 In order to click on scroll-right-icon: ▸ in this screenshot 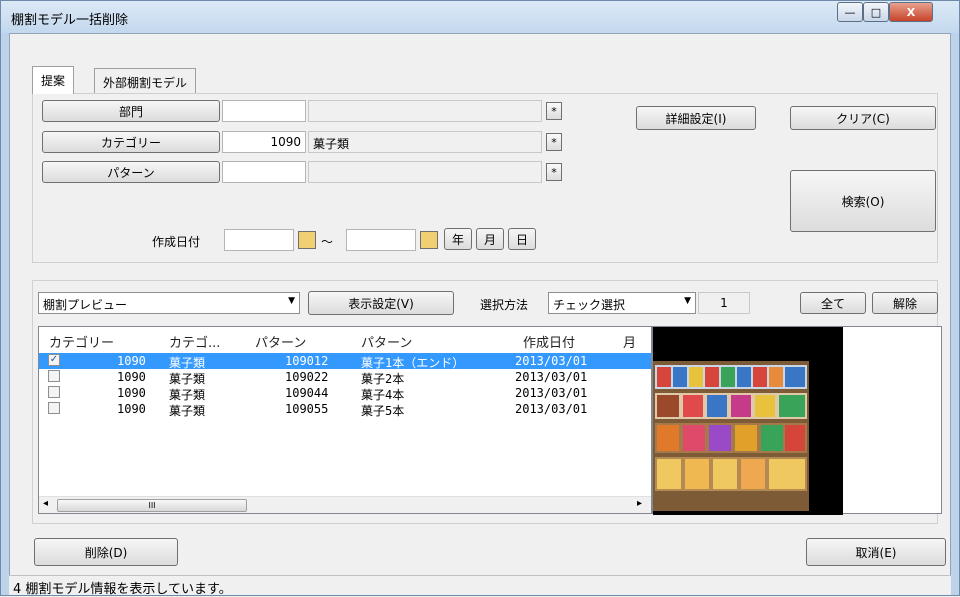, I will do `click(639, 503)`.